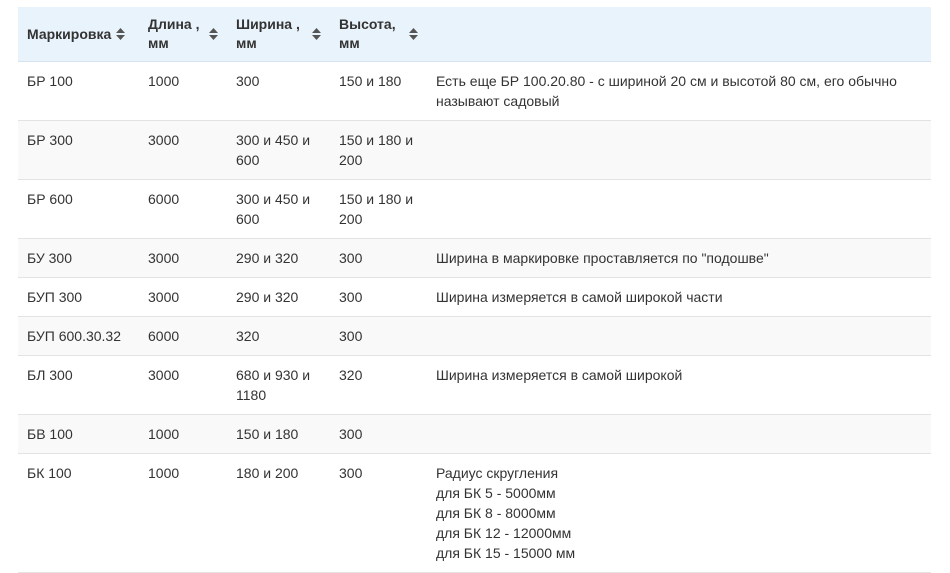  I want to click on cell-width: 320, so click(278, 336).